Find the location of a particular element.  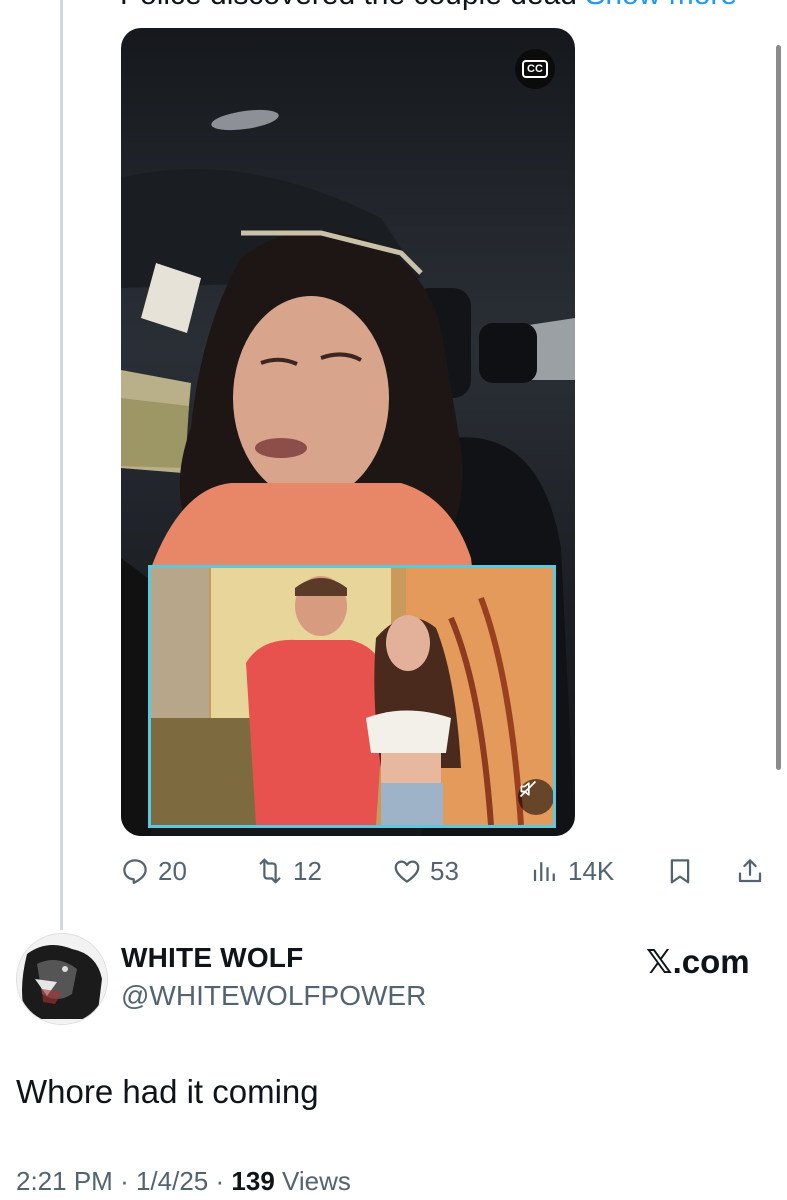

bookmark-icon is located at coordinates (680, 871).